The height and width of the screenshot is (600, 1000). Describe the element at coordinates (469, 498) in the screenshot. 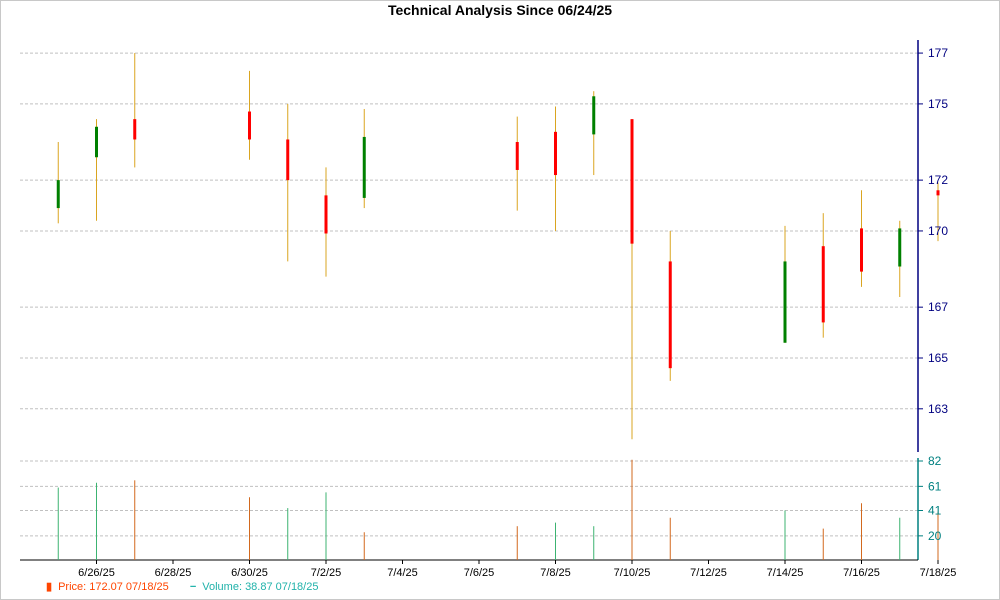

I see `volume-gridlines` at that location.